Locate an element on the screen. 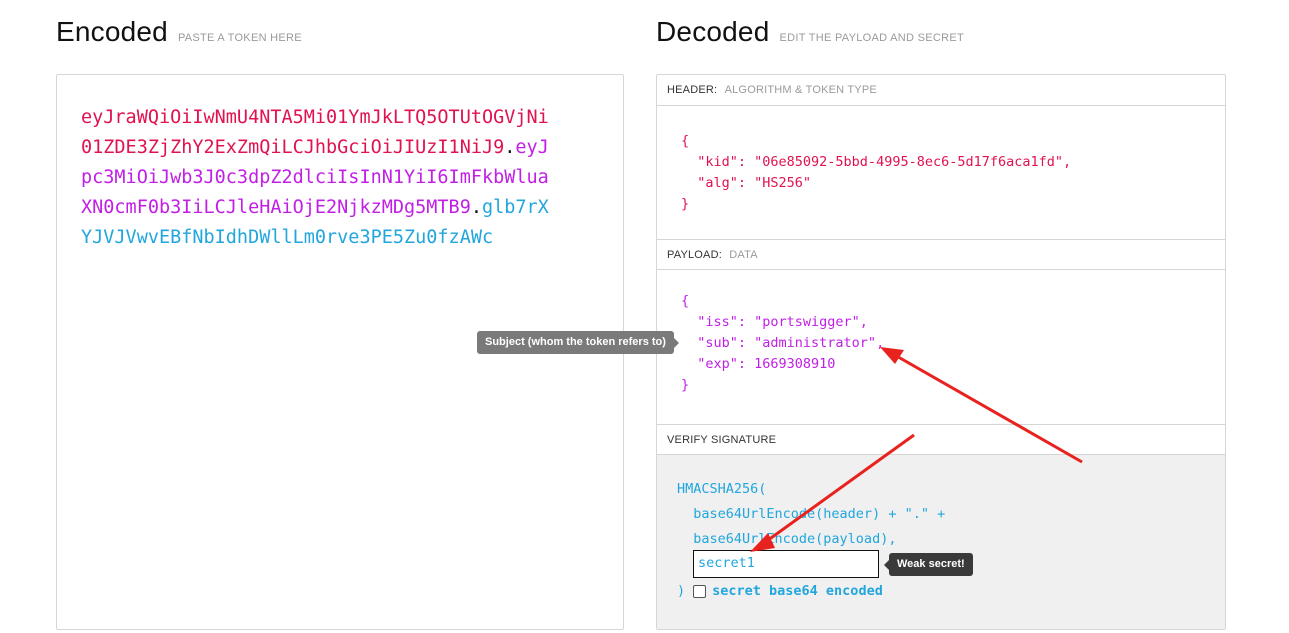  decoded-heading: Decoded EDIT THE PAYLOAD AND SECRET is located at coordinates (810, 32).